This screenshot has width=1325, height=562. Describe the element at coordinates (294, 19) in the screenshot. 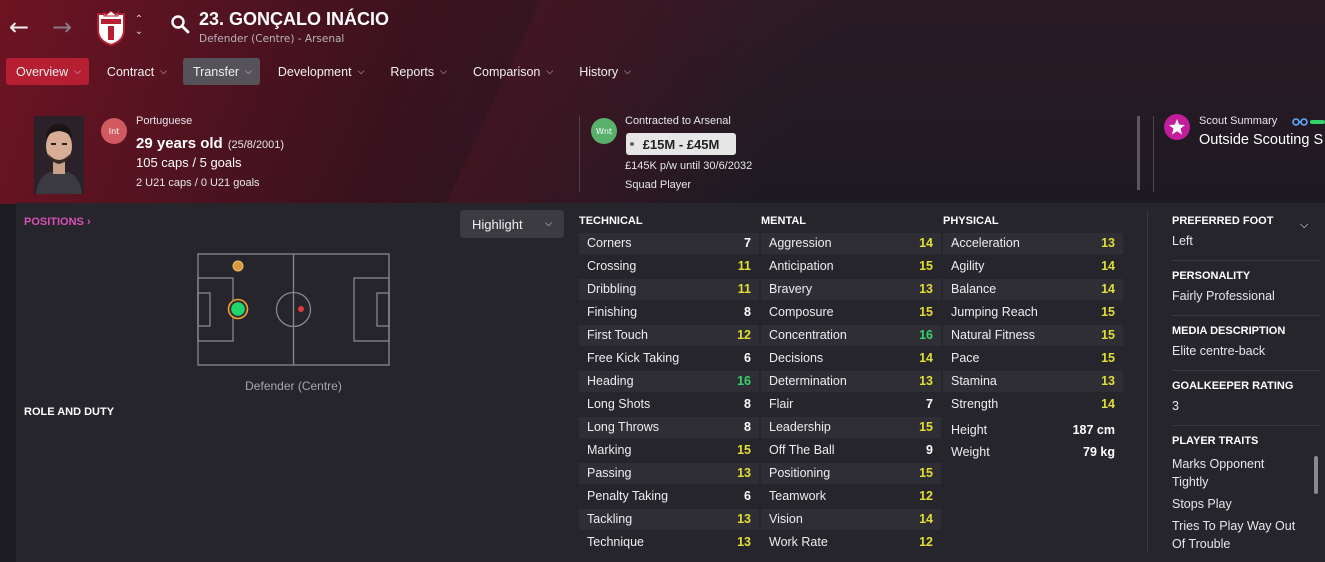

I see `player-name: 23. GONÇALO INÁCIO` at that location.